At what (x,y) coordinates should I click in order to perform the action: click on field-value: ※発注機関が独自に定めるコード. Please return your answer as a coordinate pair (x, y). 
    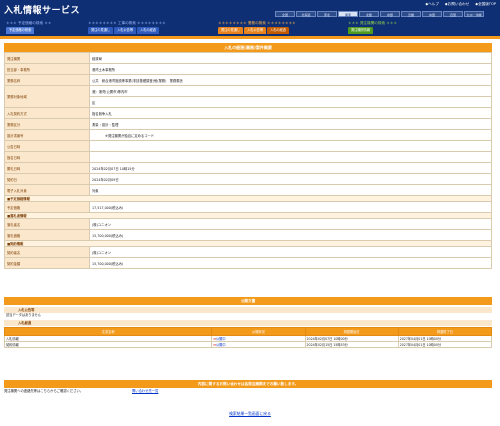
    Looking at the image, I should click on (290, 135).